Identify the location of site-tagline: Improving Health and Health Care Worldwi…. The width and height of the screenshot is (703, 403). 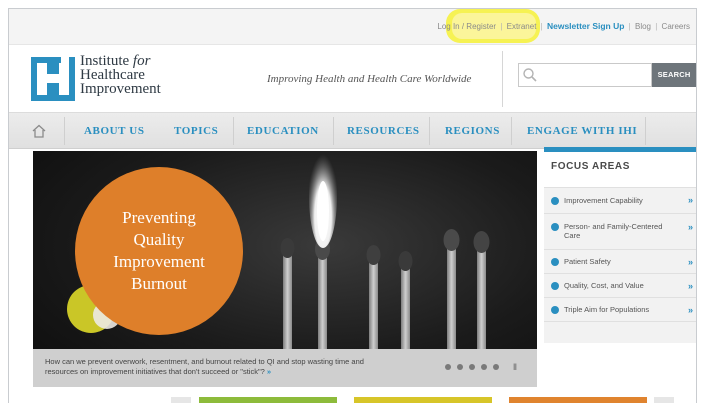
(369, 79).